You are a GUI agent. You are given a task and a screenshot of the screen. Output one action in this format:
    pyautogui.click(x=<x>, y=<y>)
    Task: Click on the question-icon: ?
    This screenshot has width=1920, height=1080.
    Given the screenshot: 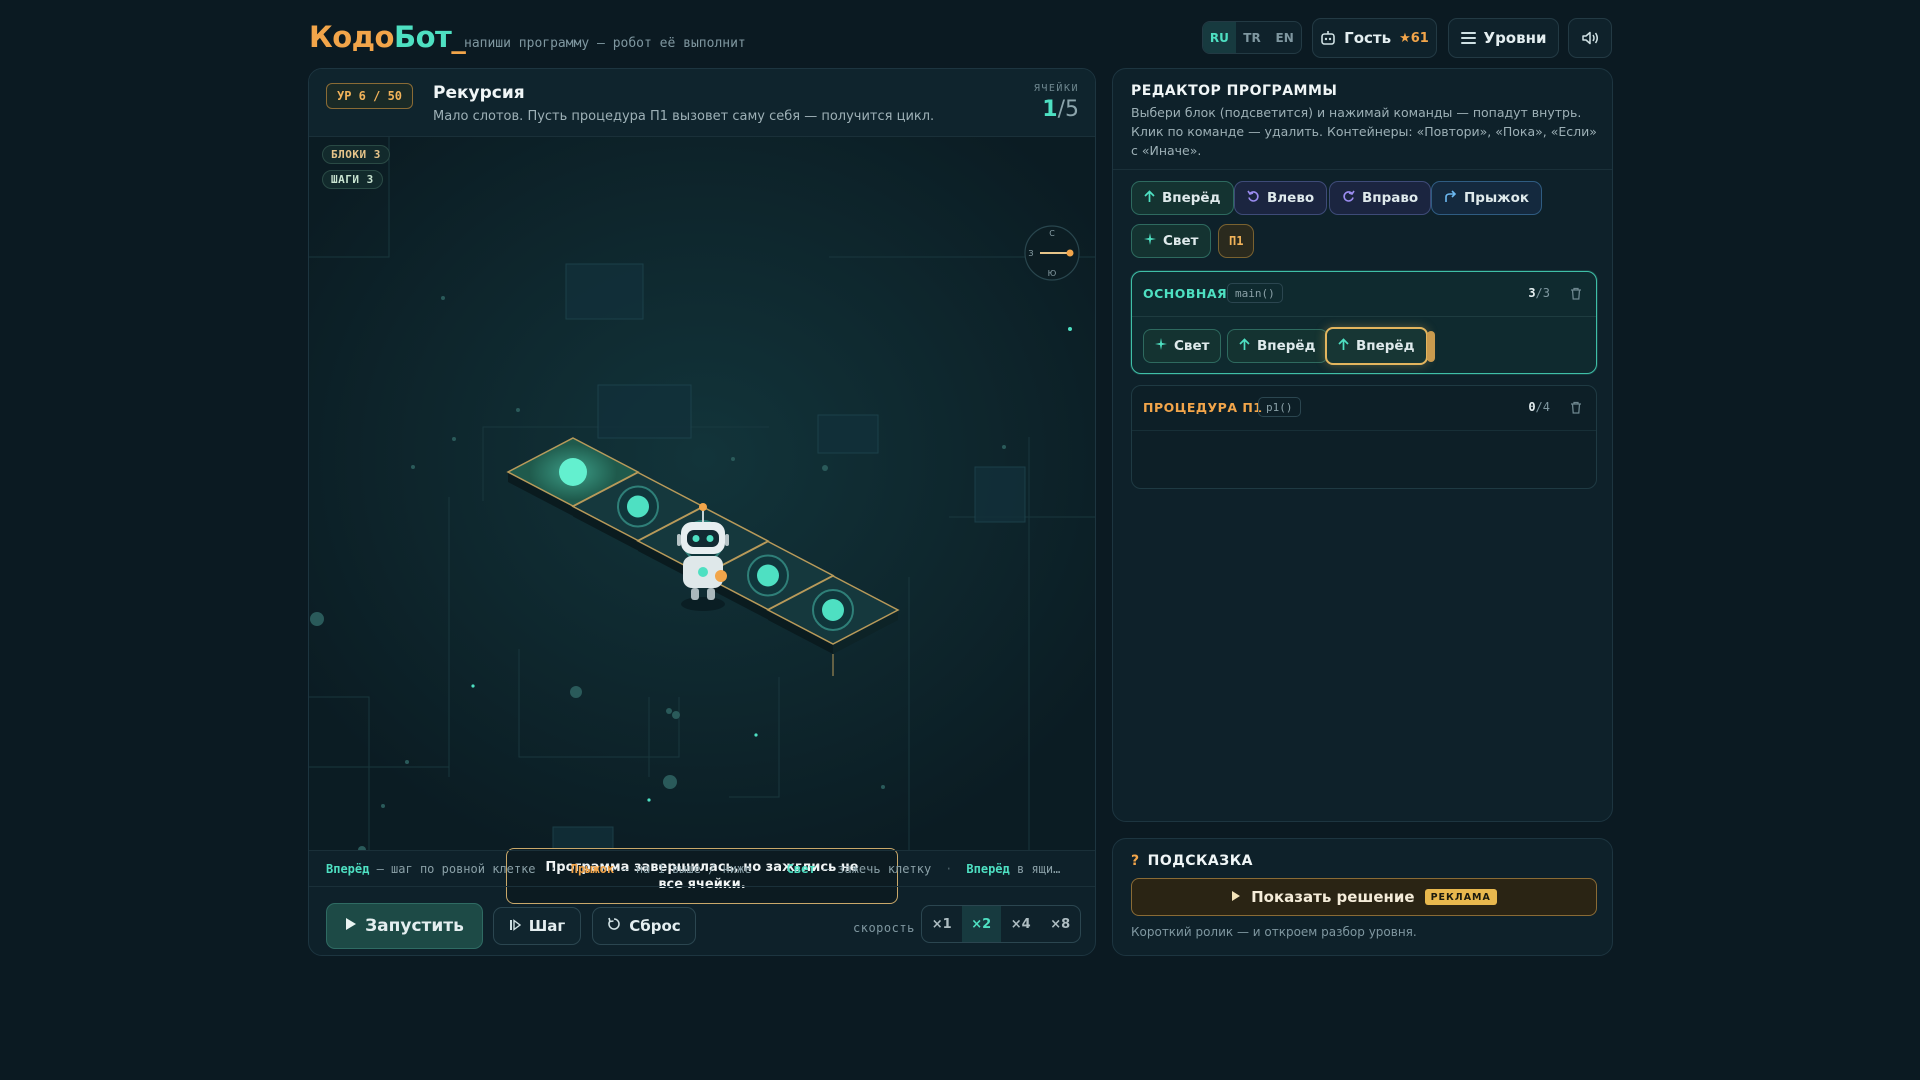 What is the action you would take?
    pyautogui.click(x=1135, y=861)
    